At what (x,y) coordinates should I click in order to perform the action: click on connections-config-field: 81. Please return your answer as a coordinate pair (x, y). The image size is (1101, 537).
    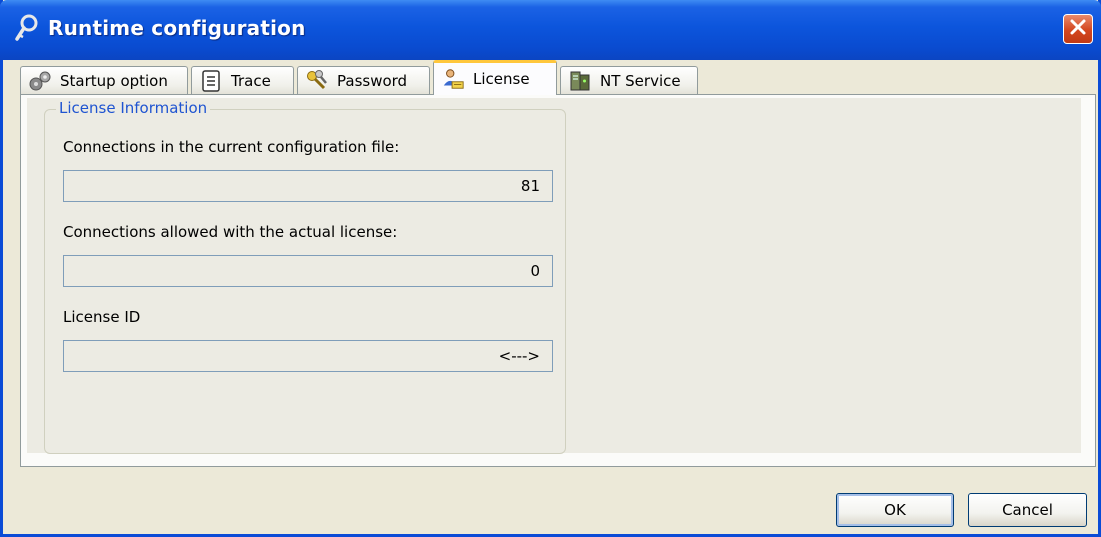
    Looking at the image, I should click on (308, 186).